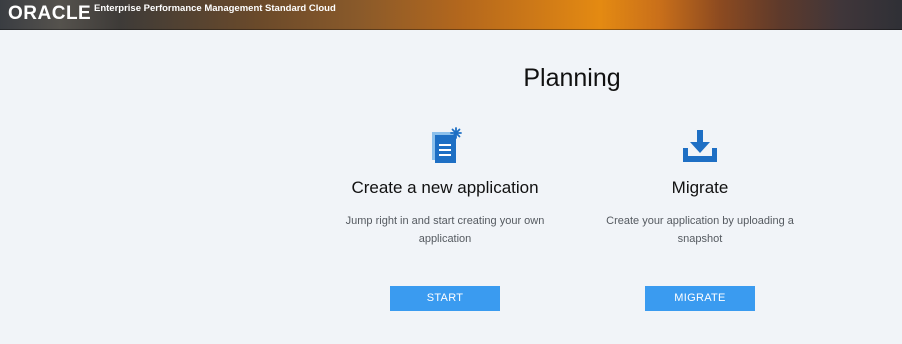 The image size is (902, 344). I want to click on page-title: Planning, so click(572, 78).